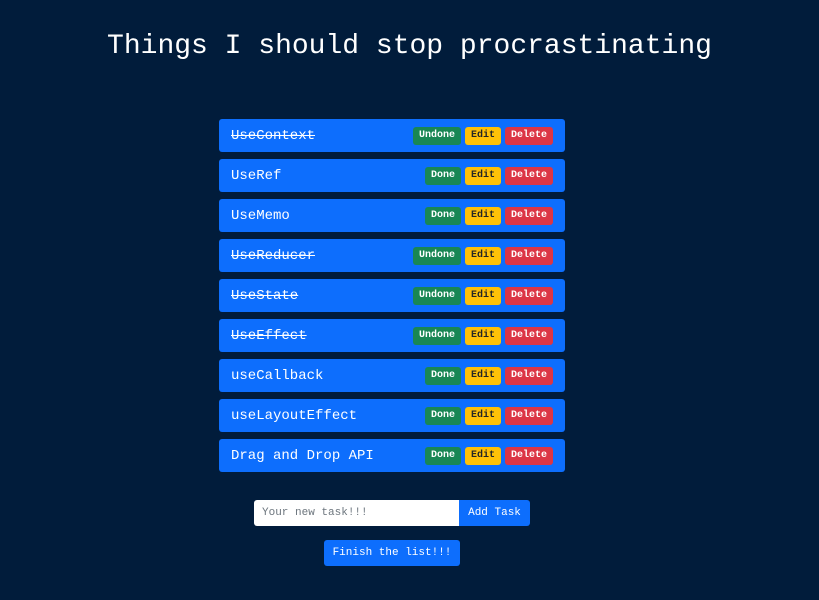 This screenshot has width=819, height=600. Describe the element at coordinates (392, 295) in the screenshot. I see `task-item: UseState Undone Edit Delete` at that location.